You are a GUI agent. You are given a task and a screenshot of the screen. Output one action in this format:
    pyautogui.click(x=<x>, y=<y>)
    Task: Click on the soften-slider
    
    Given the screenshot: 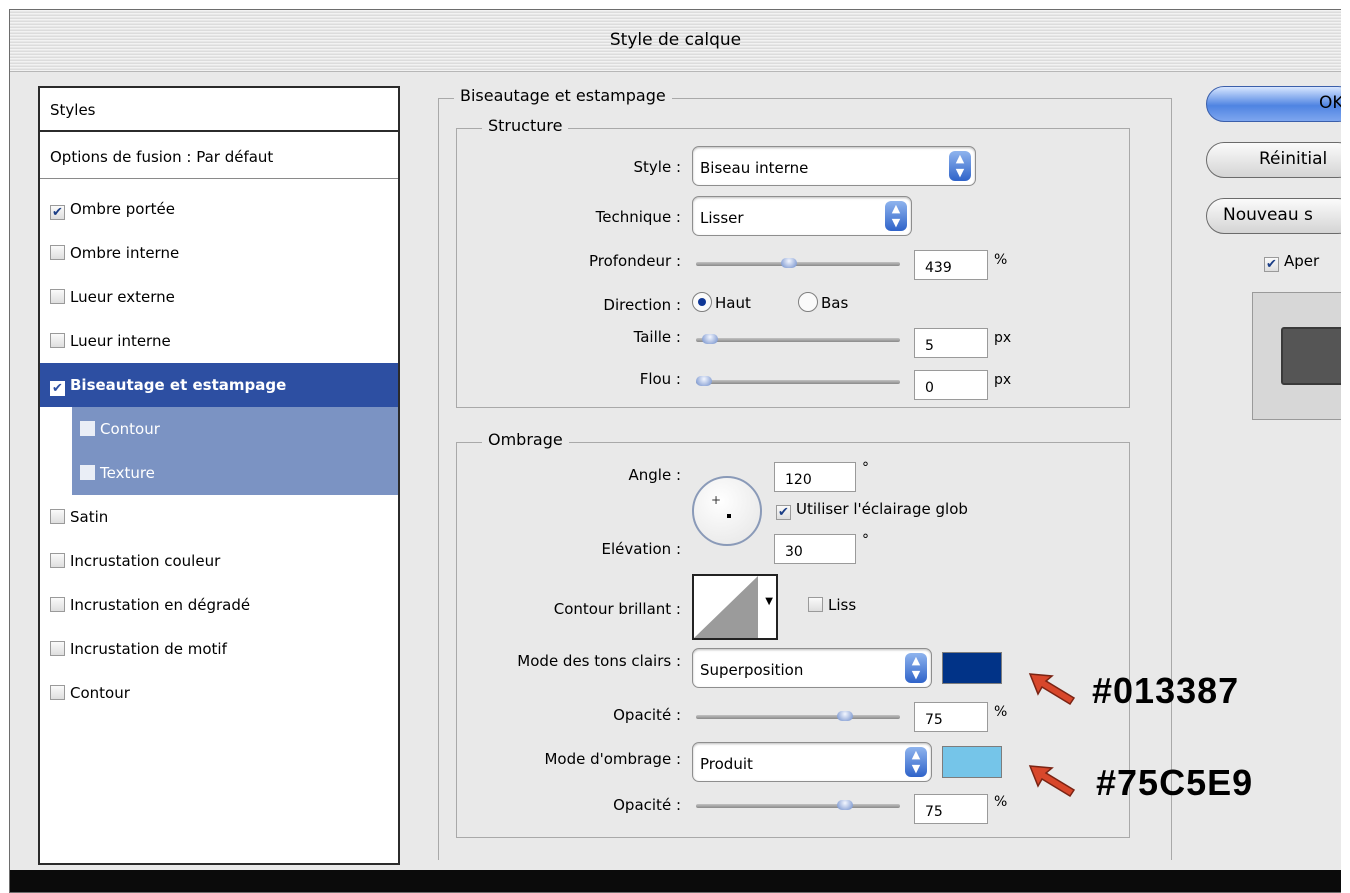 What is the action you would take?
    pyautogui.click(x=798, y=381)
    